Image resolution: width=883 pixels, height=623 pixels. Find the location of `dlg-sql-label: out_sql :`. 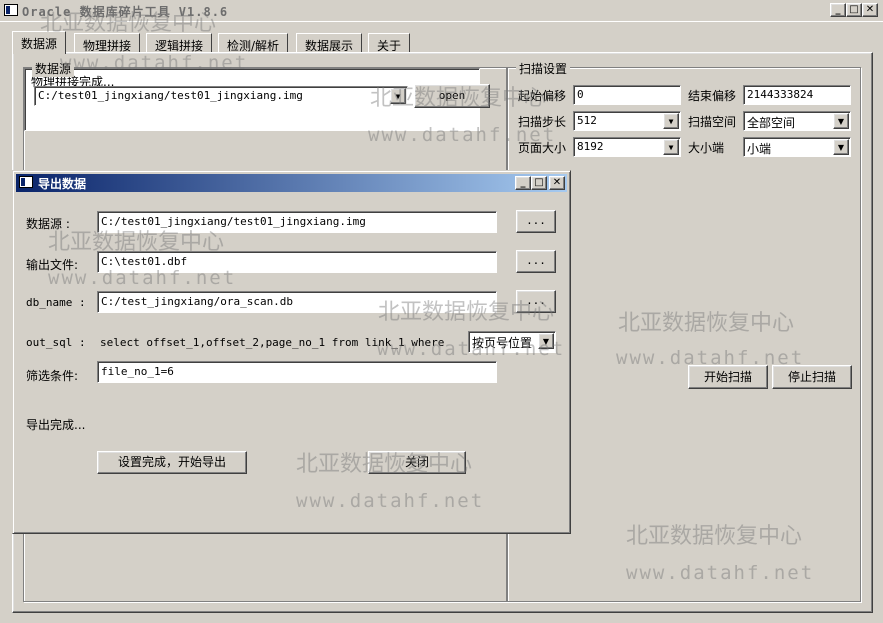

dlg-sql-label: out_sql : is located at coordinates (56, 342).